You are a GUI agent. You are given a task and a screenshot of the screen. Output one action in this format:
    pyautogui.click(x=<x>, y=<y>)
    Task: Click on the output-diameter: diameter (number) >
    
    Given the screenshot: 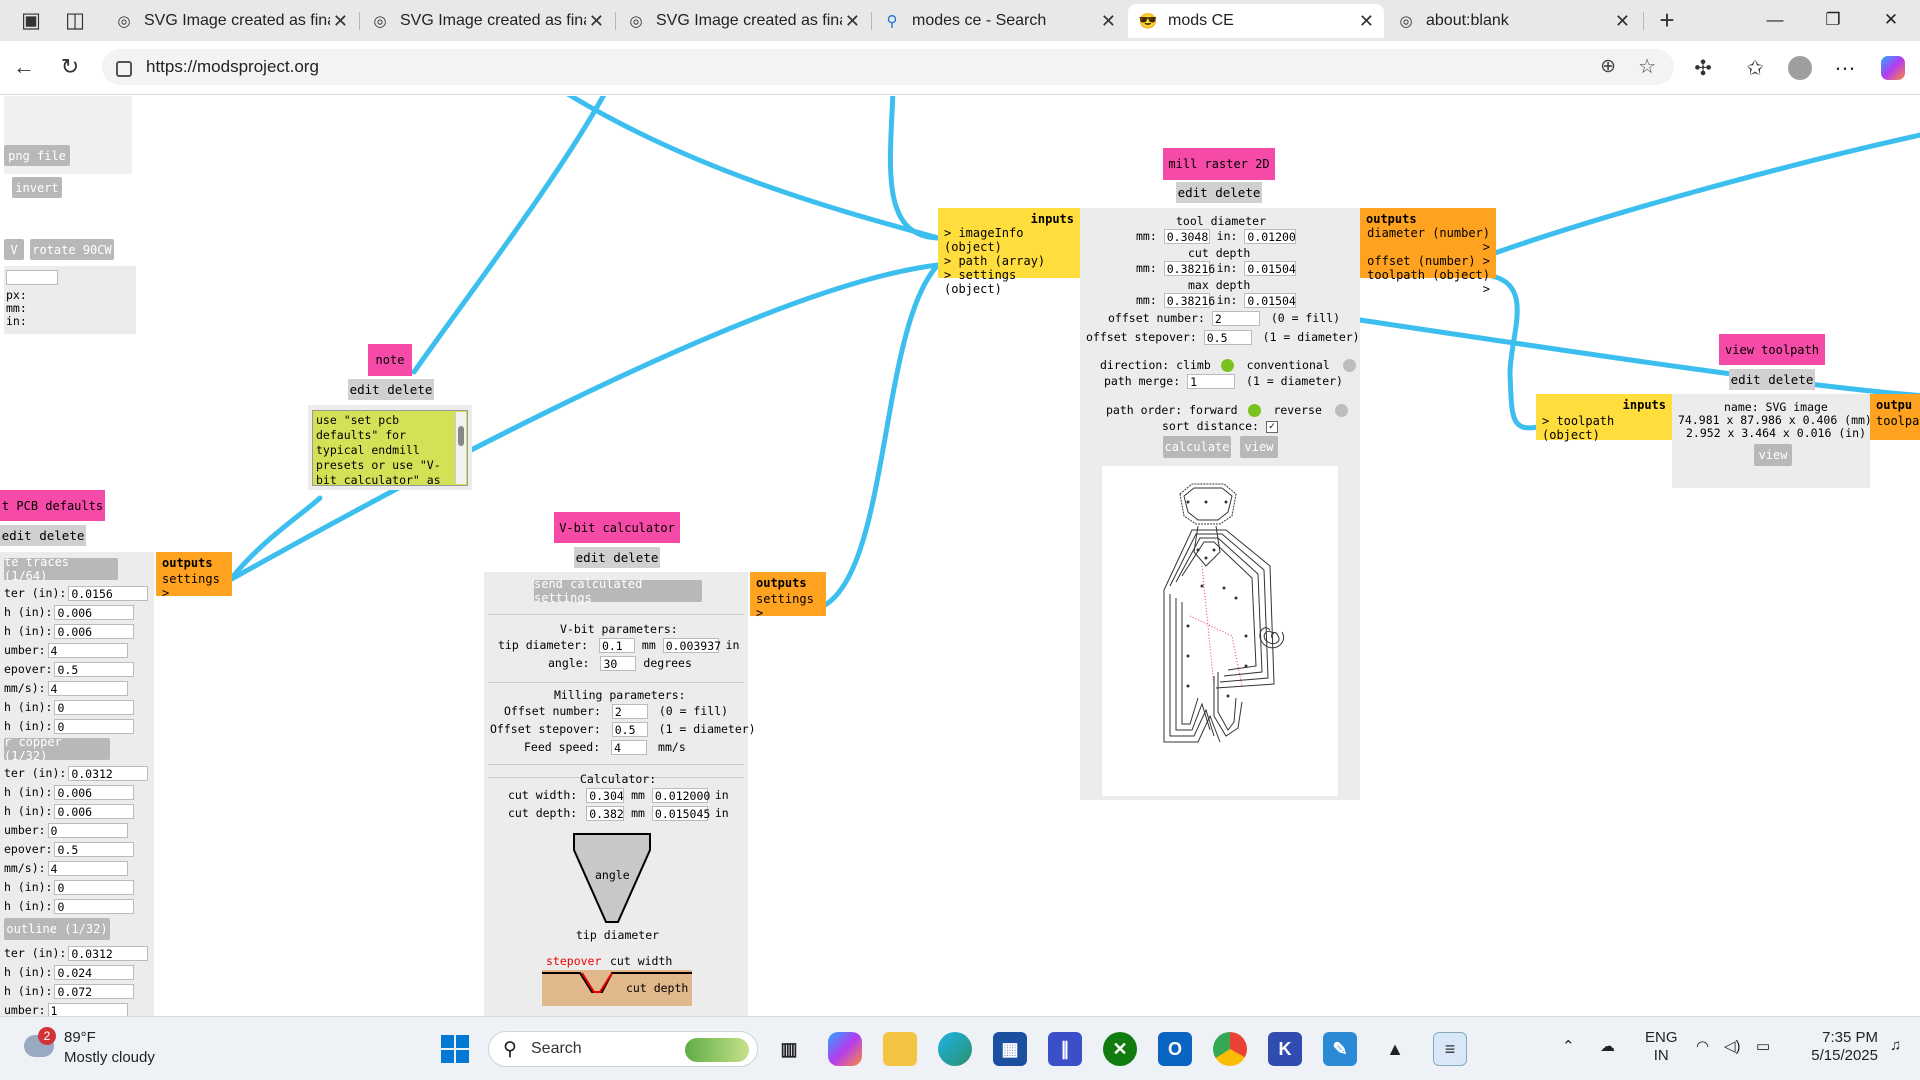 What is the action you would take?
    pyautogui.click(x=1428, y=240)
    